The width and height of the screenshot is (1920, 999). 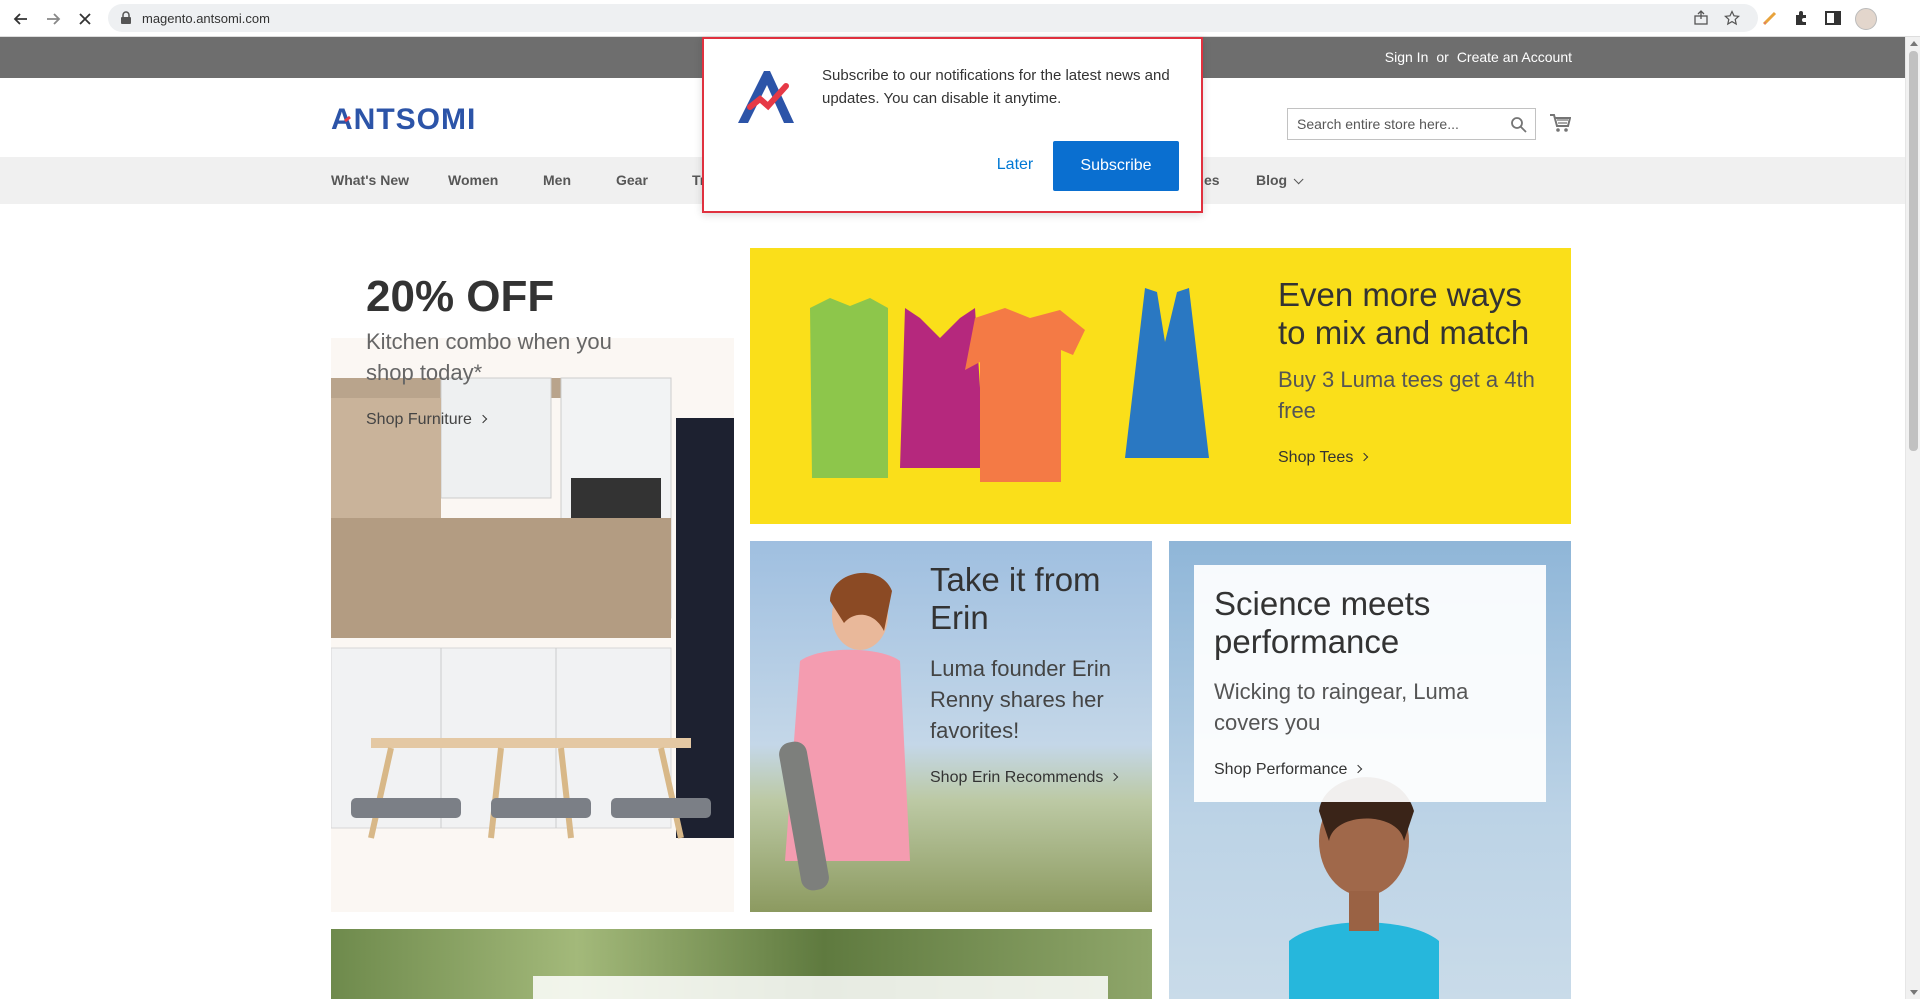 I want to click on forward-icon, so click(x=53, y=19).